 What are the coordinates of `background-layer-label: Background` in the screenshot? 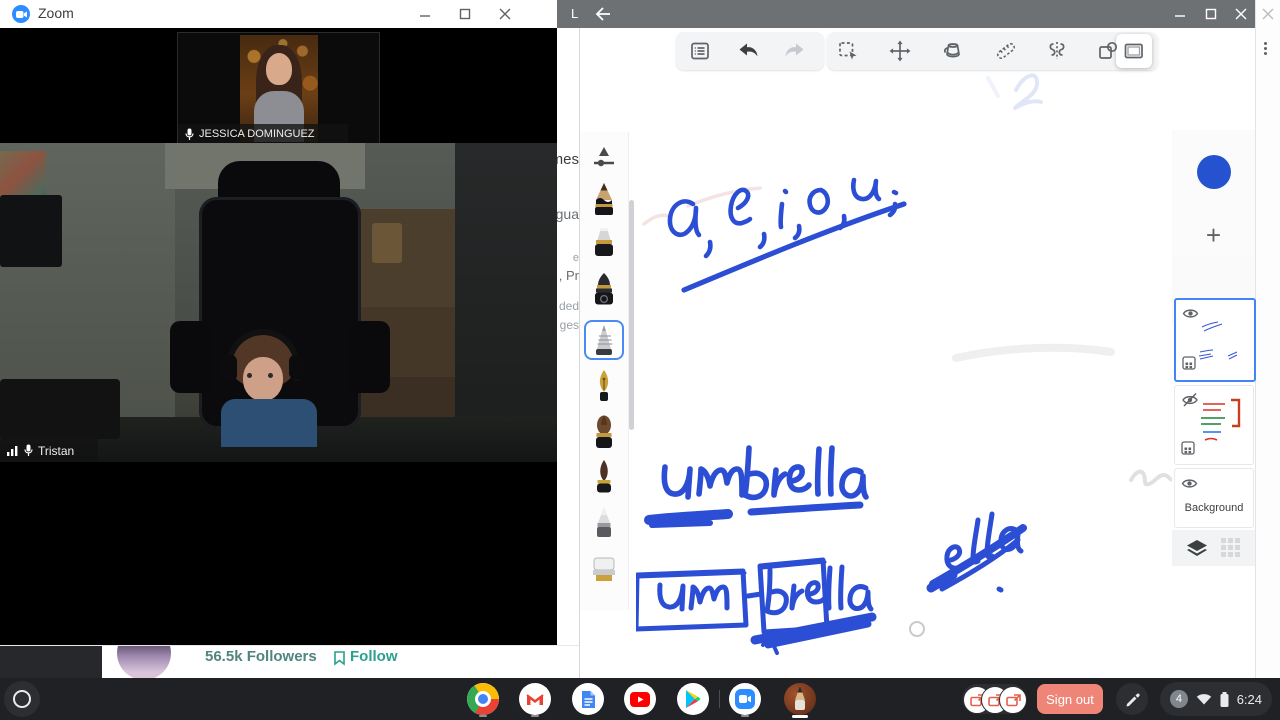 It's located at (1214, 508).